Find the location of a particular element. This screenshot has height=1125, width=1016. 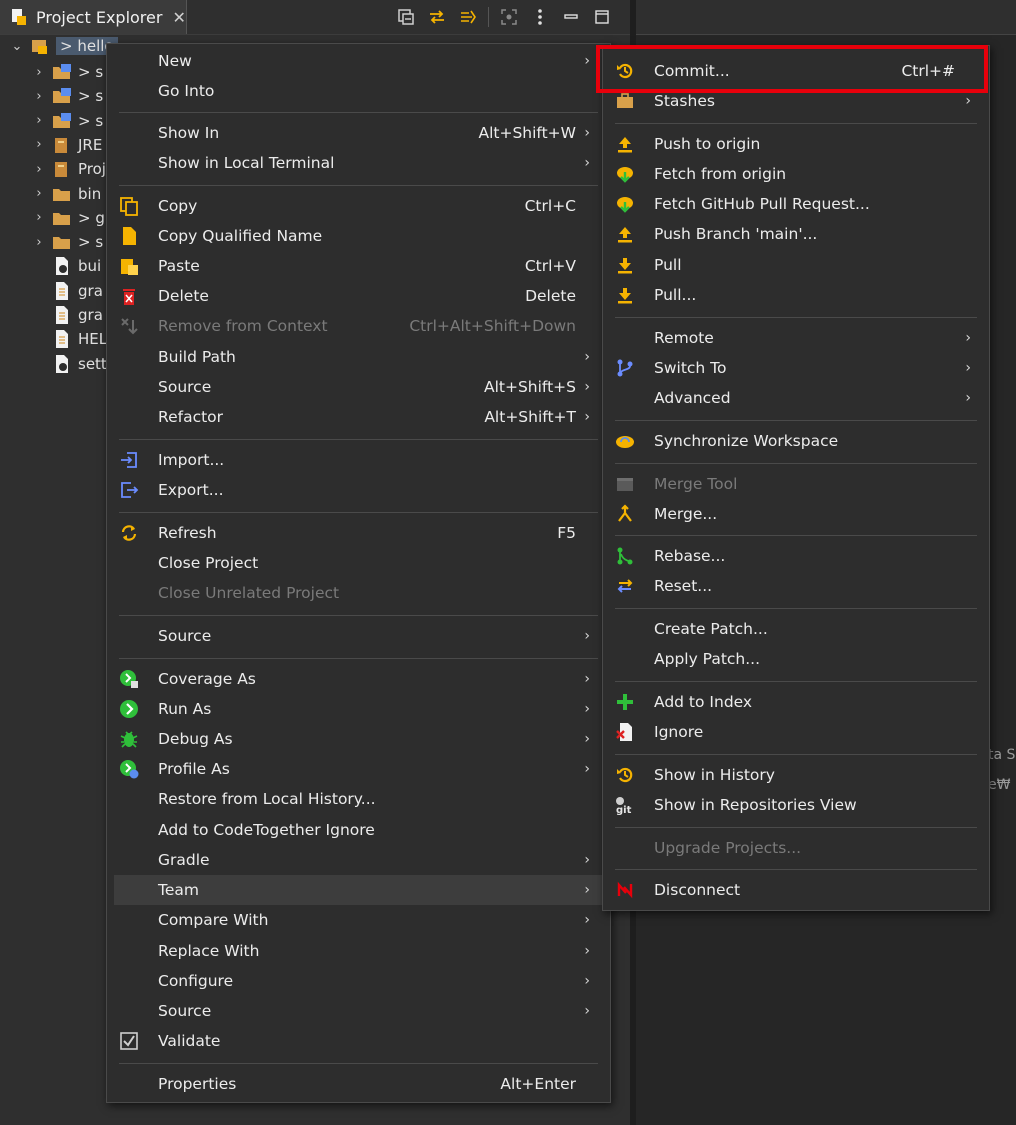

minimize-icon is located at coordinates (571, 17).